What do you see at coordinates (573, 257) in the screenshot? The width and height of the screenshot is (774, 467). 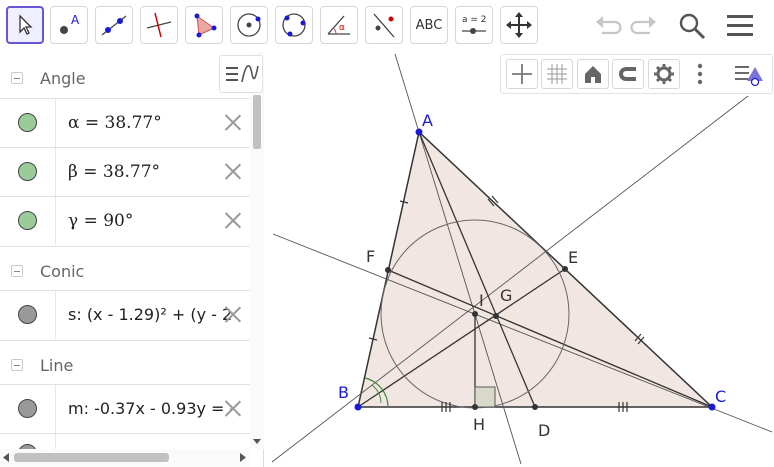 I see `label-e: E` at bounding box center [573, 257].